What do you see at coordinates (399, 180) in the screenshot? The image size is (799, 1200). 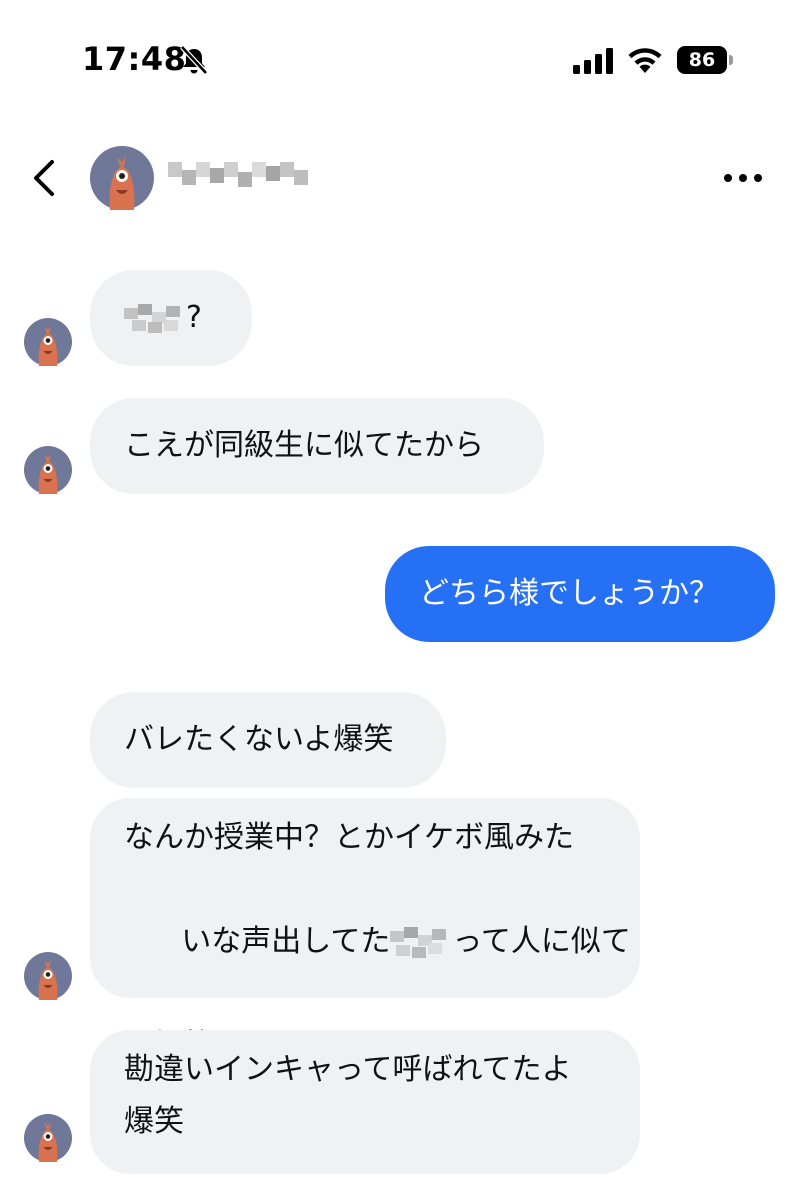 I see `chat-header` at bounding box center [399, 180].